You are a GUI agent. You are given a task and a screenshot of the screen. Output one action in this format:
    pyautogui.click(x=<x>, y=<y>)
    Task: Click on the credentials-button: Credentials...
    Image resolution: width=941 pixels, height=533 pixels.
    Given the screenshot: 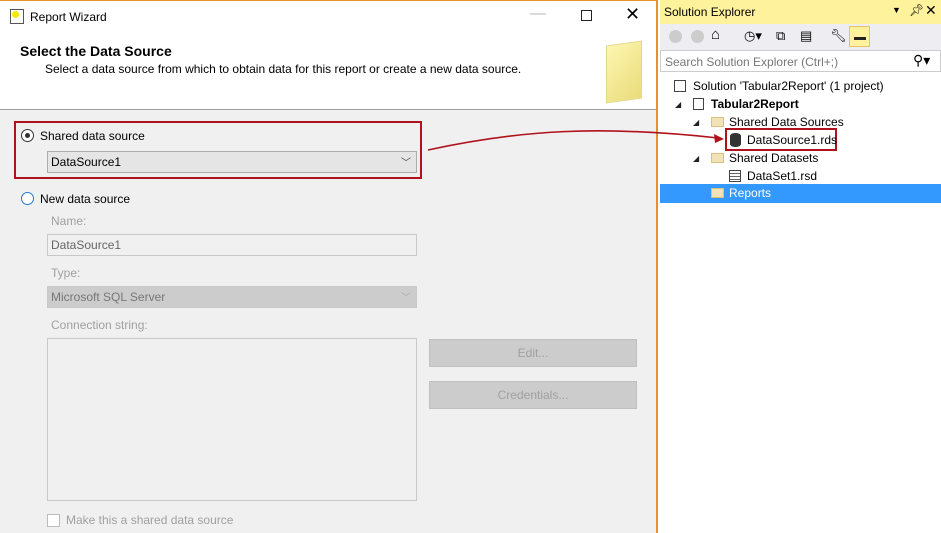 What is the action you would take?
    pyautogui.click(x=533, y=395)
    